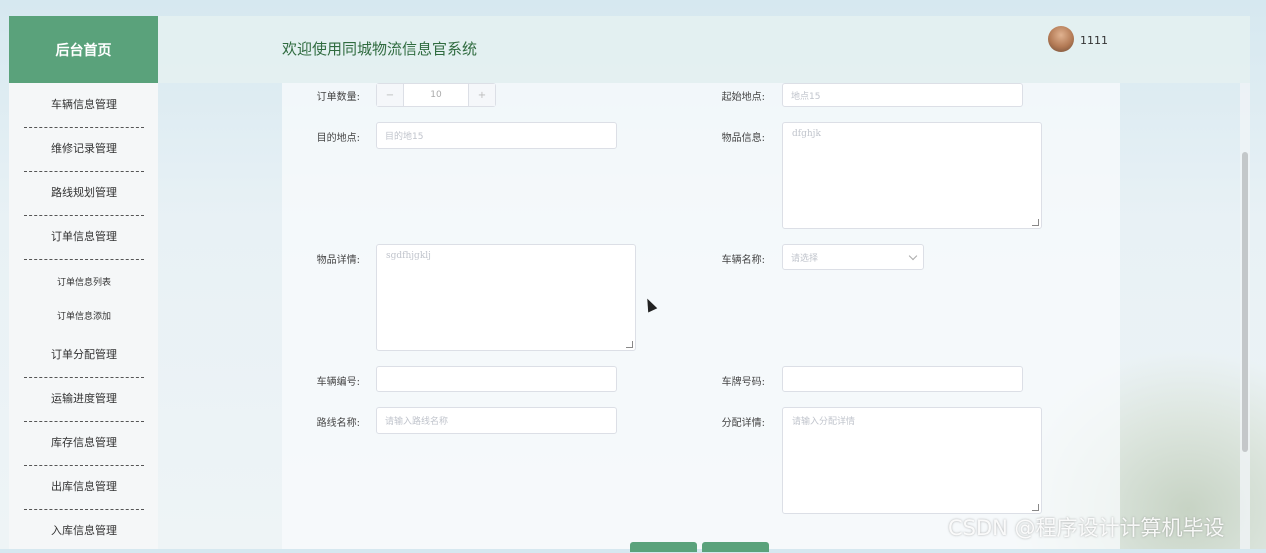 The image size is (1266, 553). I want to click on order-qty-label: 订单数量:, so click(338, 97).